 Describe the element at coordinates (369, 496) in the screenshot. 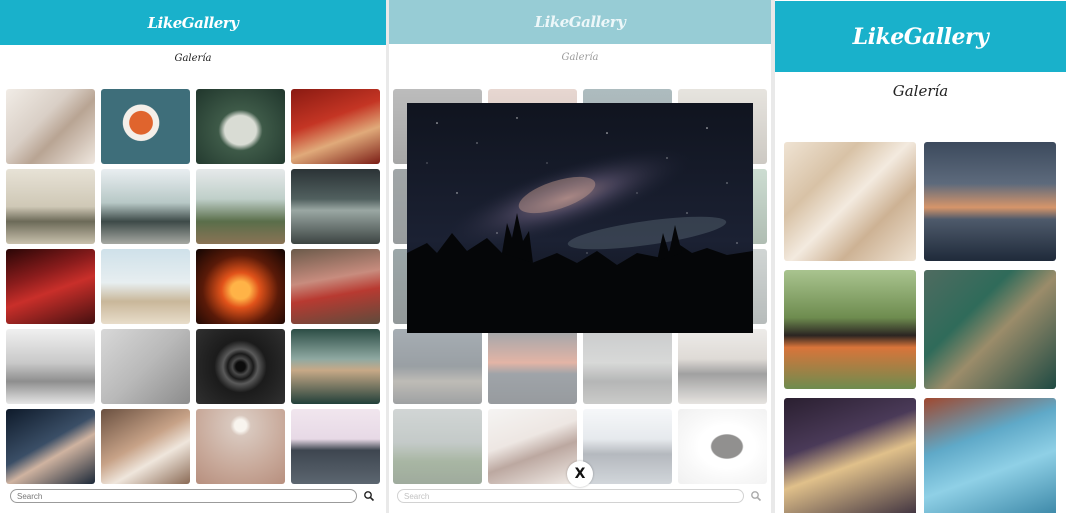

I see `search-icon` at that location.